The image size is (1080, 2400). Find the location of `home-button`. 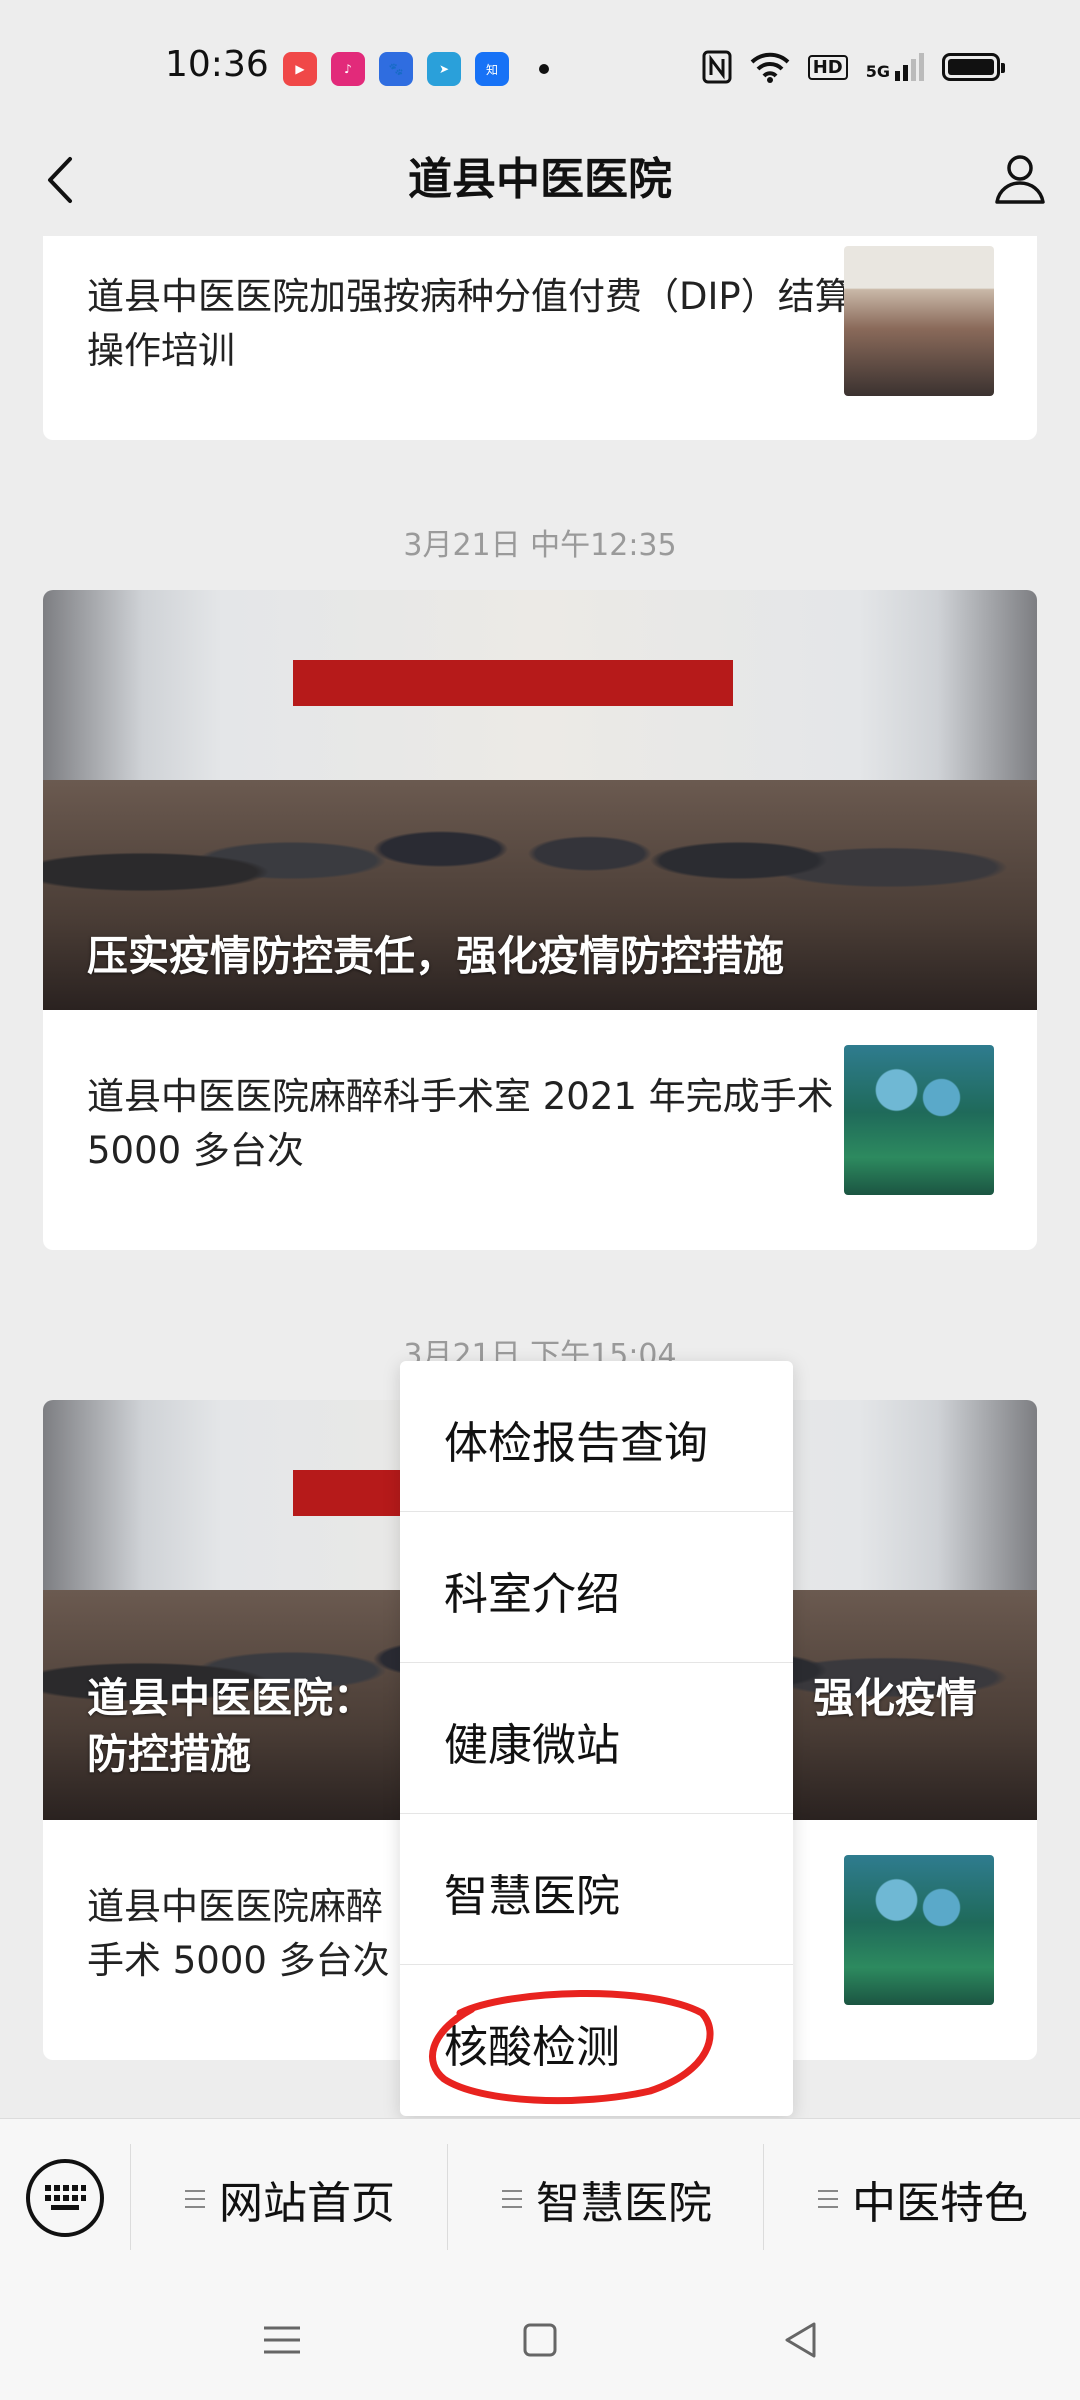

home-button is located at coordinates (540, 2340).